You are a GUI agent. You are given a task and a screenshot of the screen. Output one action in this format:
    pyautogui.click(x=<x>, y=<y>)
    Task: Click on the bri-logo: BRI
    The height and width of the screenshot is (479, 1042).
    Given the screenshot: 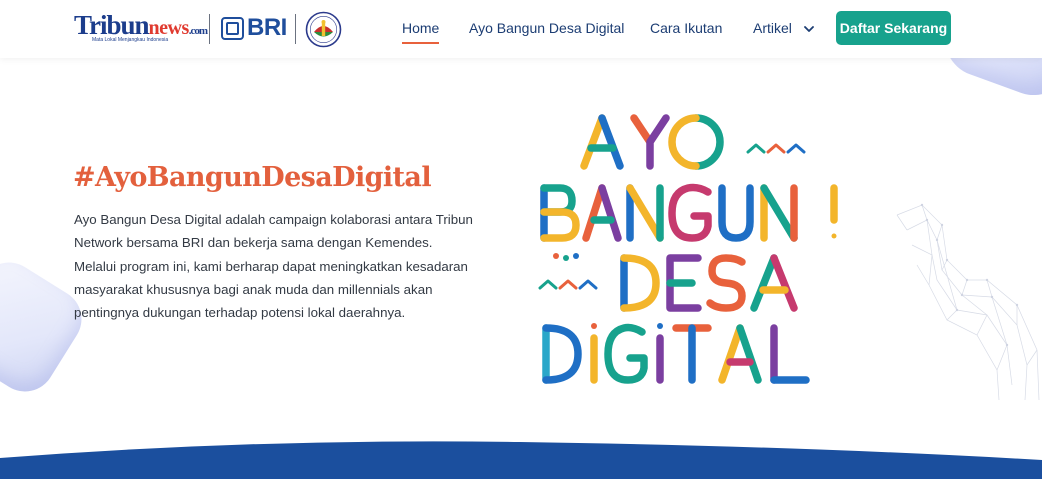 What is the action you would take?
    pyautogui.click(x=254, y=28)
    